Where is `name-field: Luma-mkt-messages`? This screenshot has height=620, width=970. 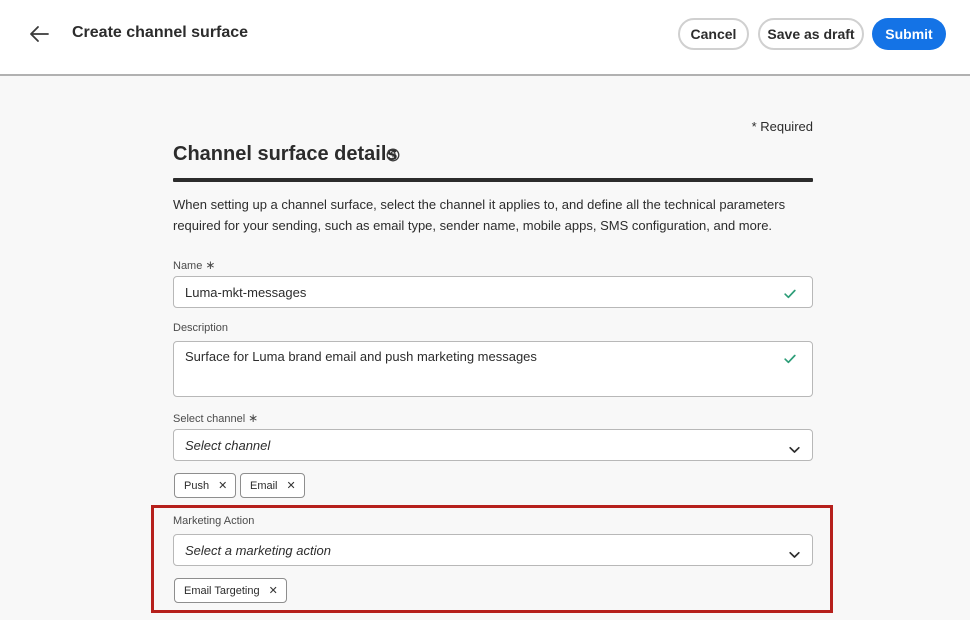
name-field: Luma-mkt-messages is located at coordinates (493, 292).